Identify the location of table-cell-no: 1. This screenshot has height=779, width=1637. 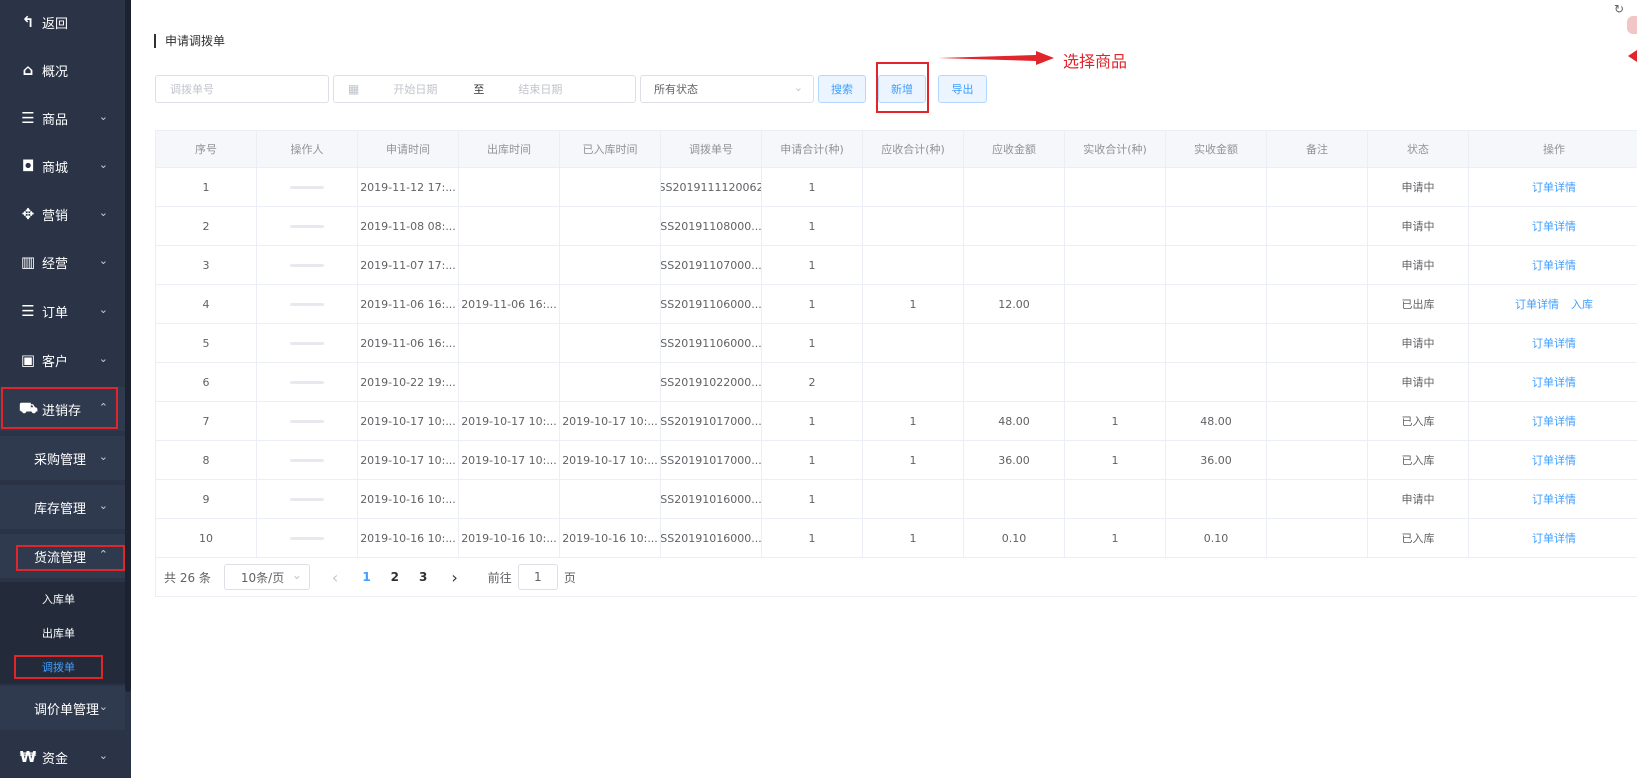
(206, 187).